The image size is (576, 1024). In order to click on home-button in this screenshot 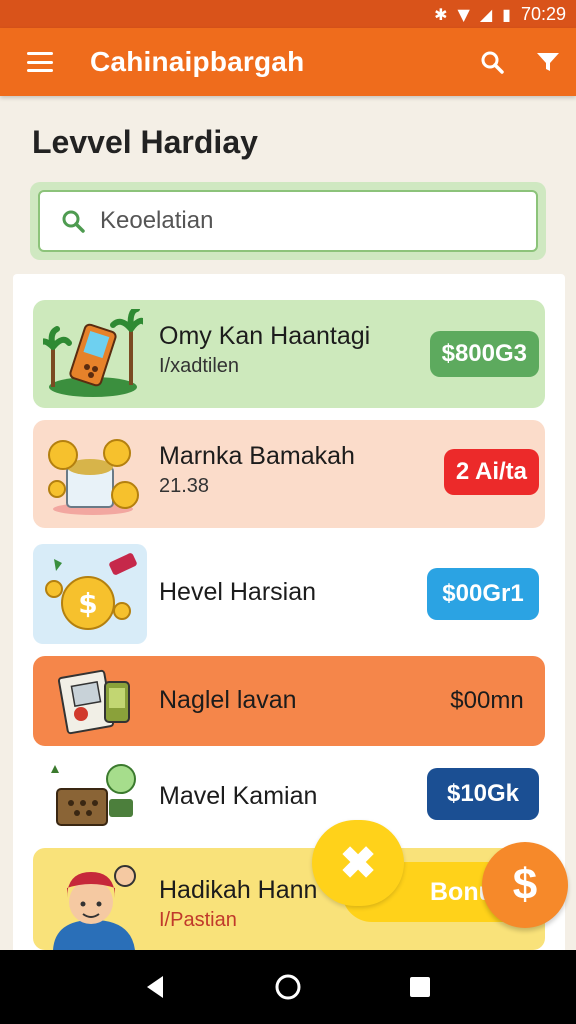, I will do `click(288, 987)`.